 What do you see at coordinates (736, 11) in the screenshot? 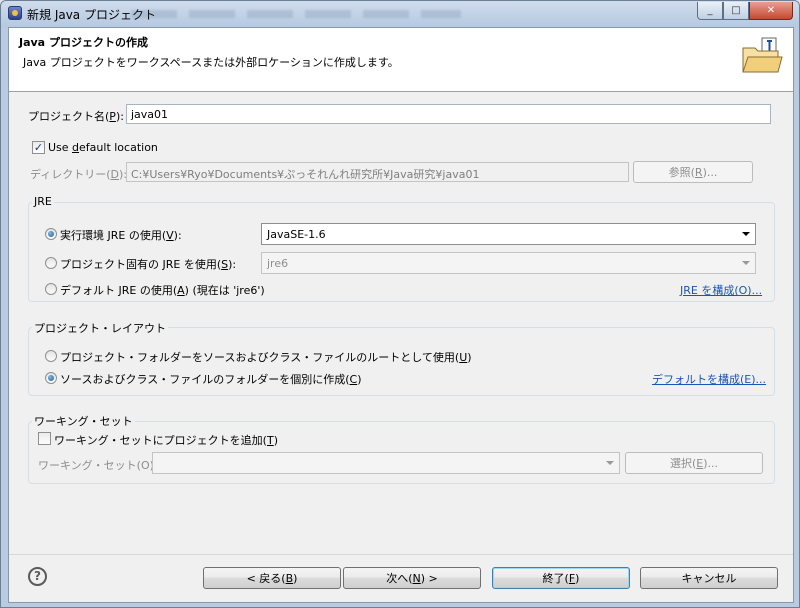
I see `maximize-button: □` at bounding box center [736, 11].